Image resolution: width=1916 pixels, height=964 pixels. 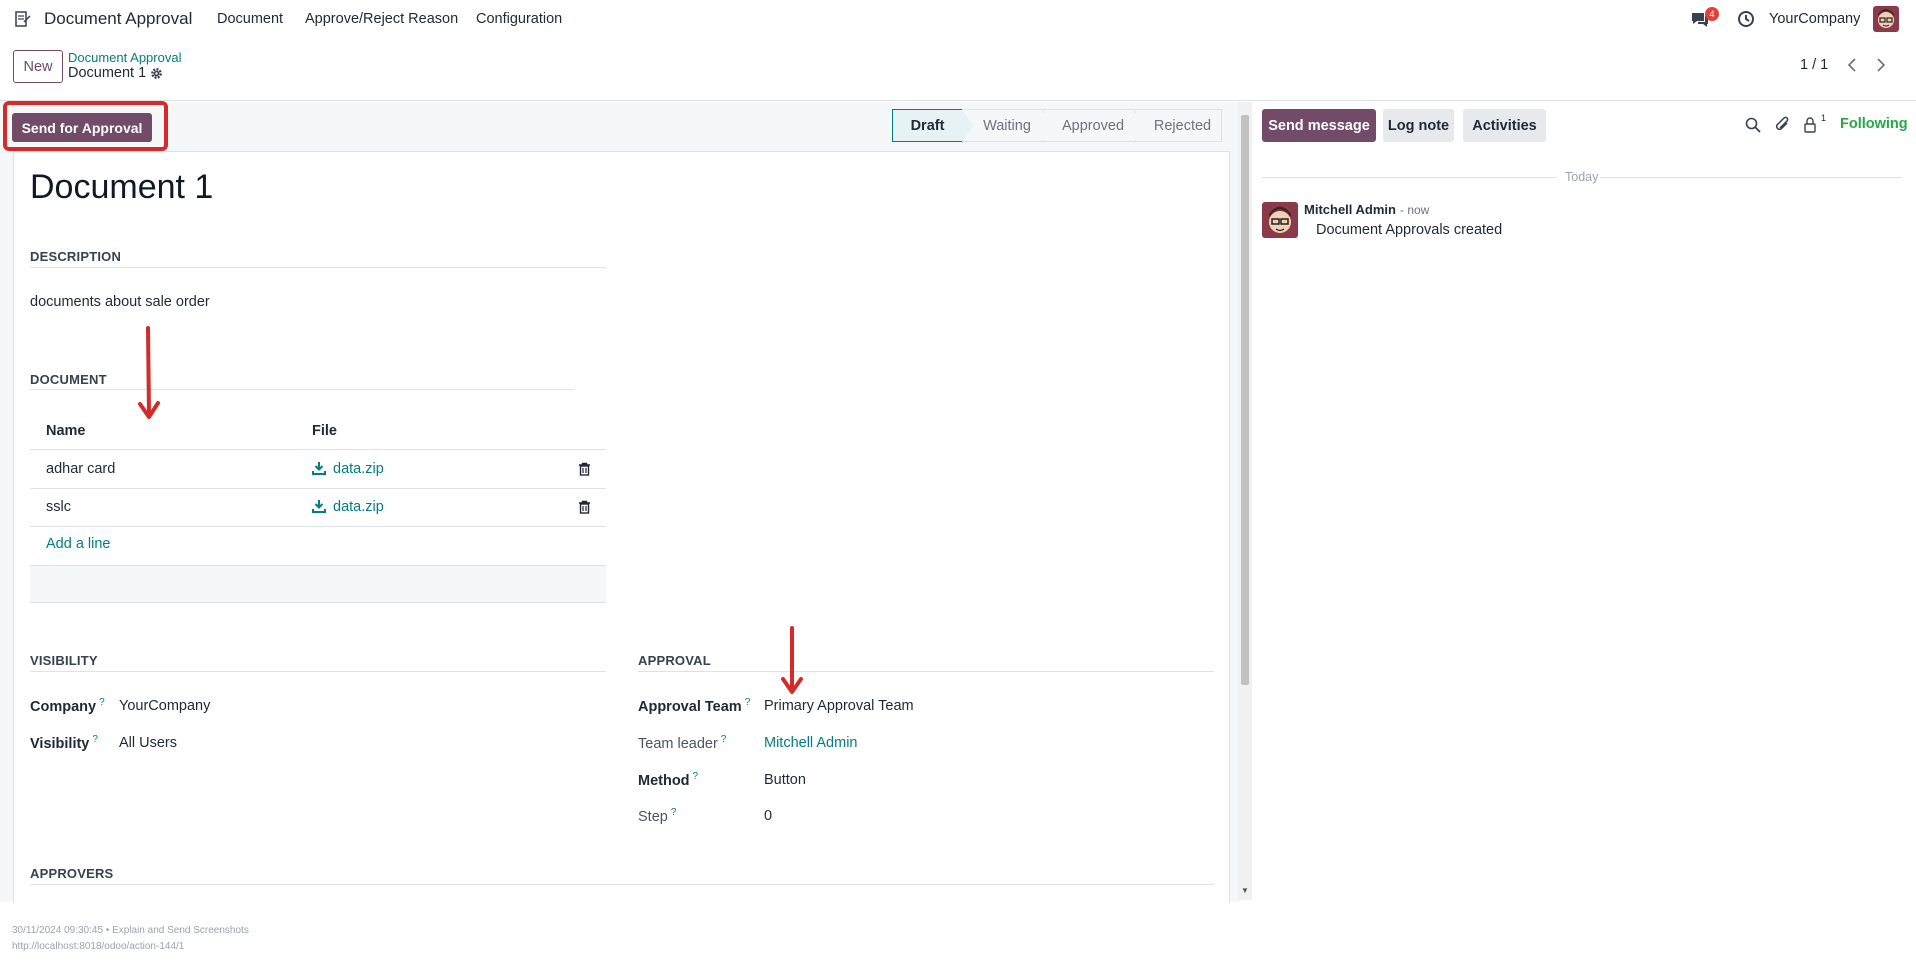 What do you see at coordinates (1319, 125) in the screenshot?
I see `send-message-button: Send message` at bounding box center [1319, 125].